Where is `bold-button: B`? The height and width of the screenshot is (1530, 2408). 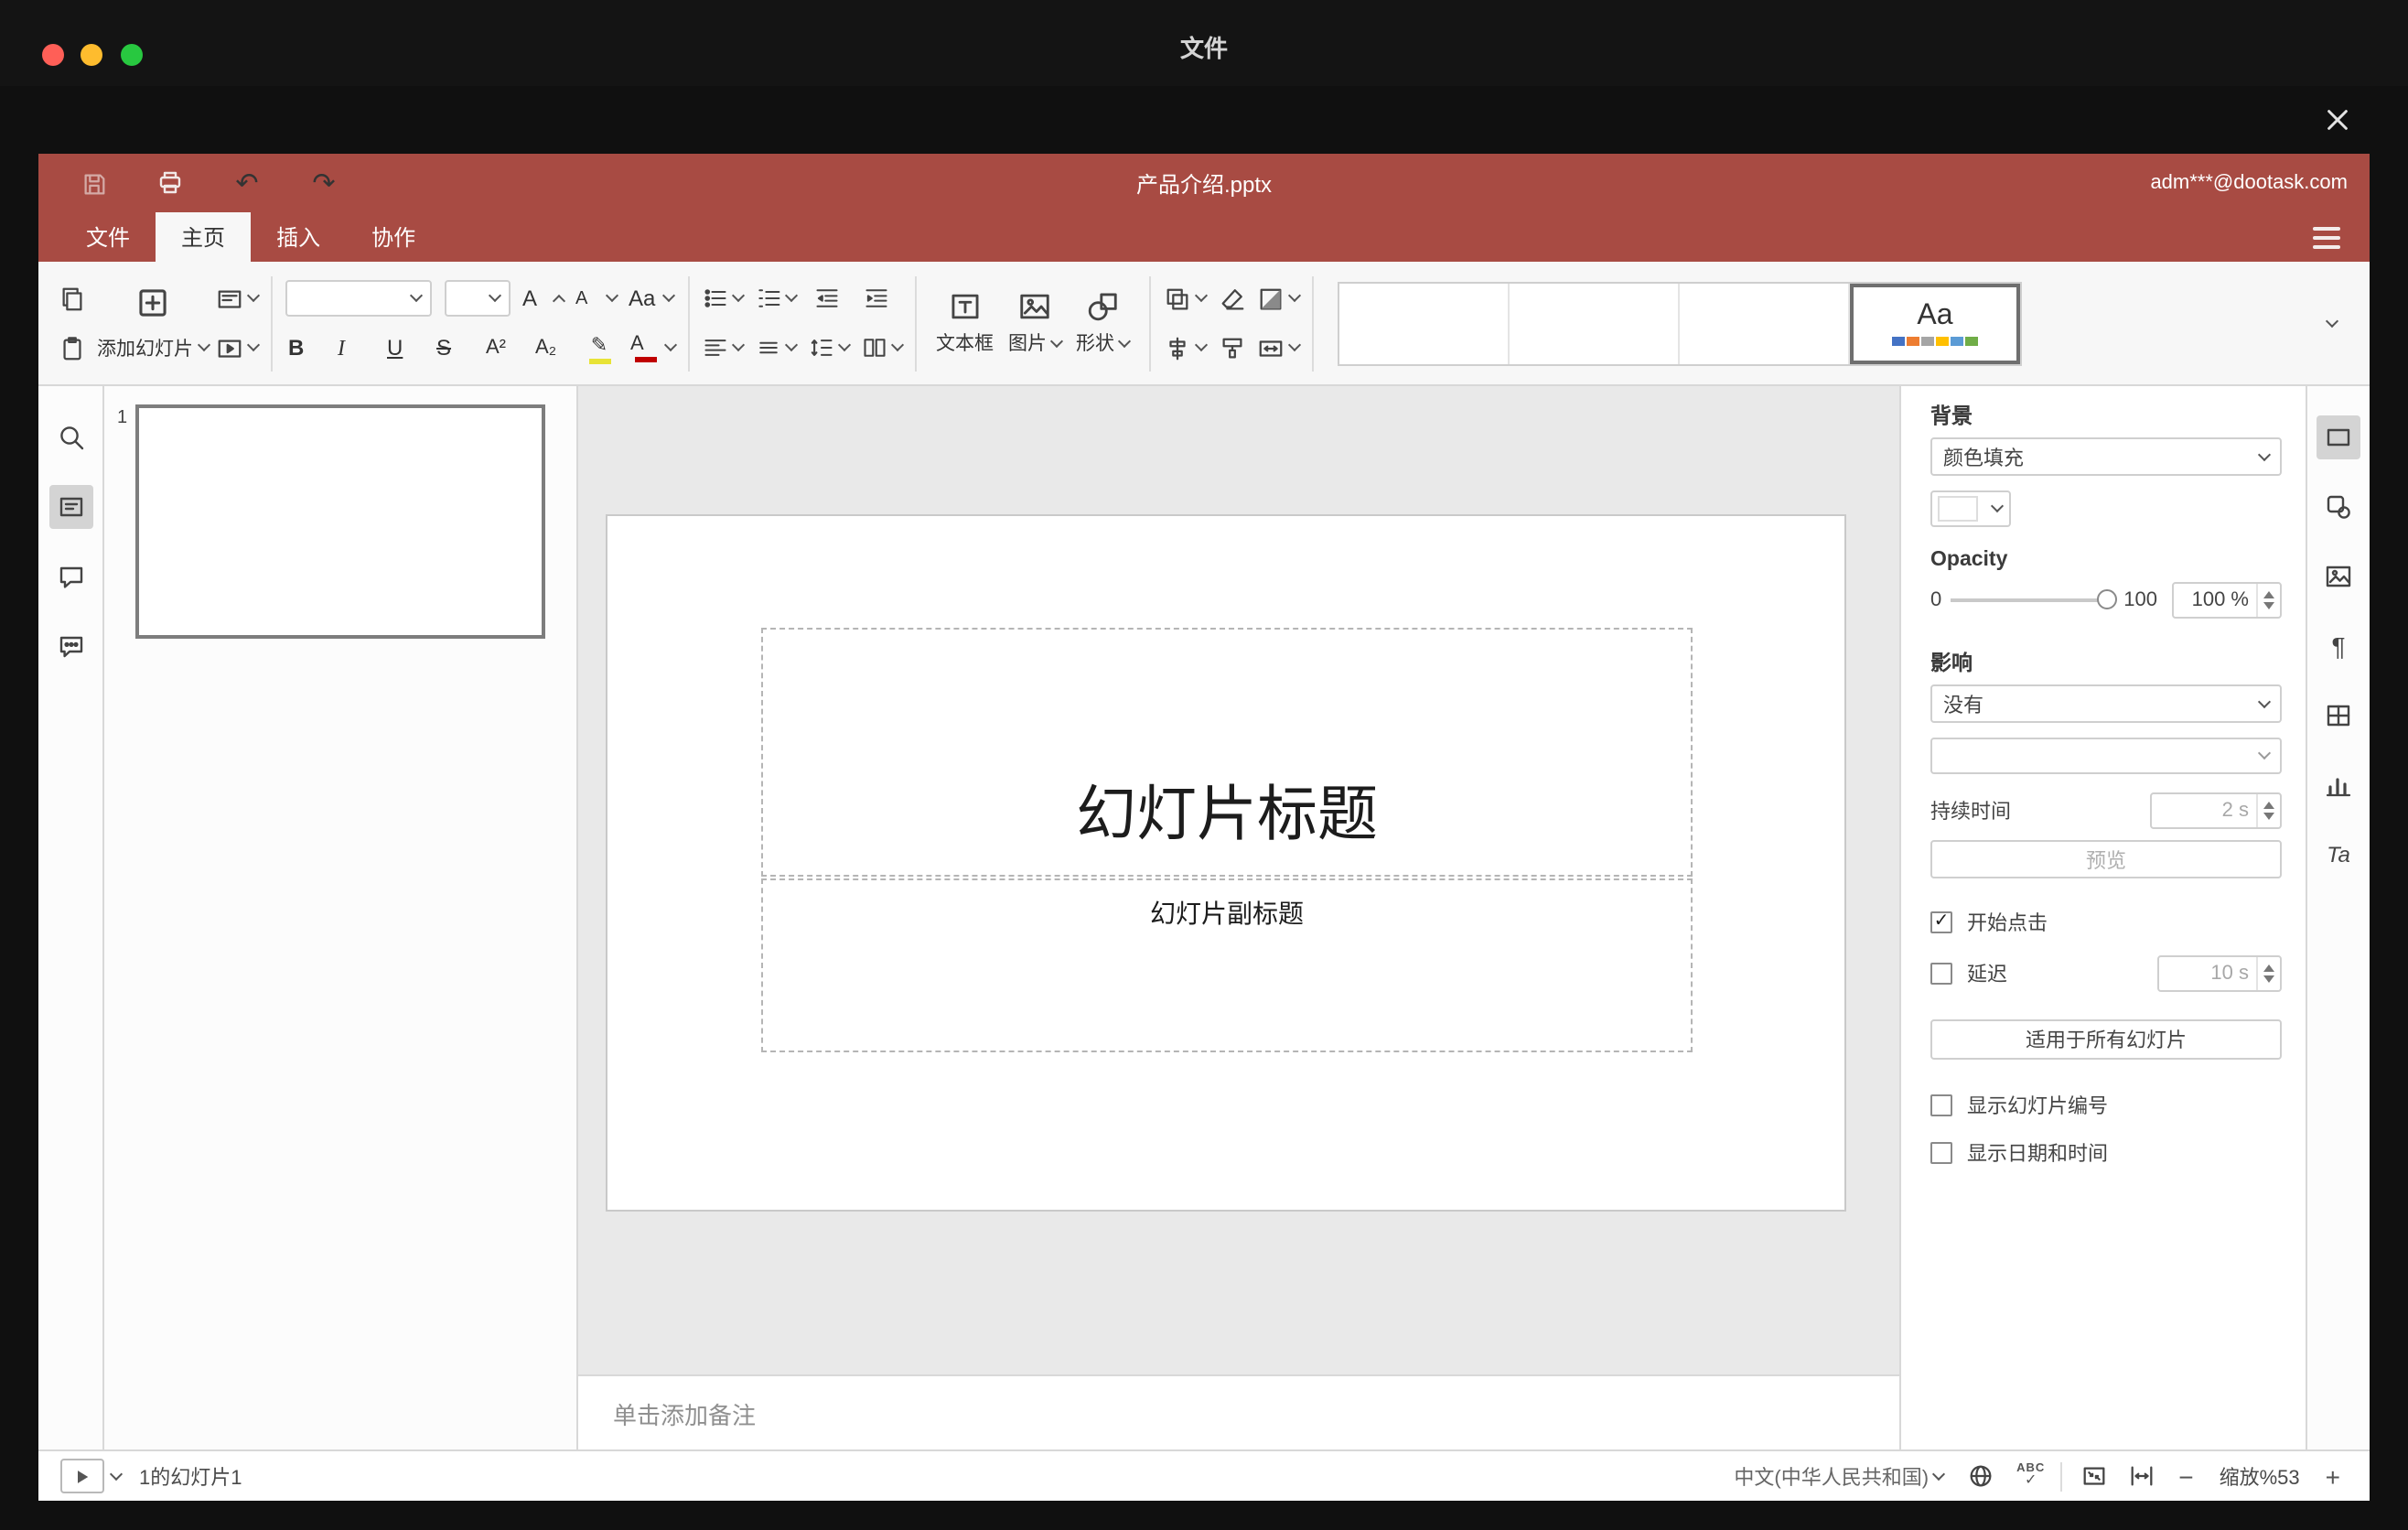
bold-button: B is located at coordinates (303, 347).